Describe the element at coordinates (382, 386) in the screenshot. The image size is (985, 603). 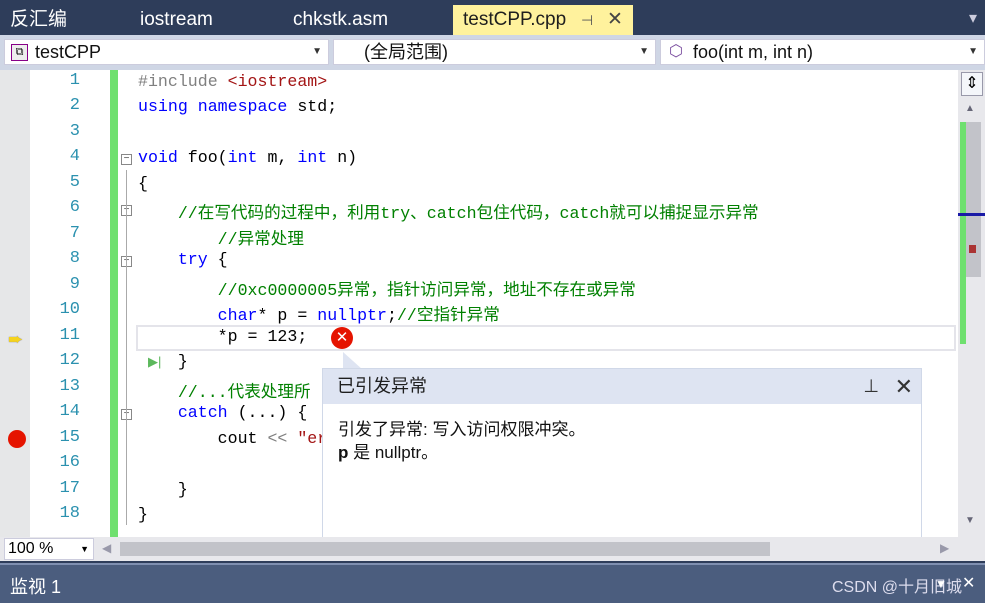
I see `exception-title: 已引发异常` at that location.